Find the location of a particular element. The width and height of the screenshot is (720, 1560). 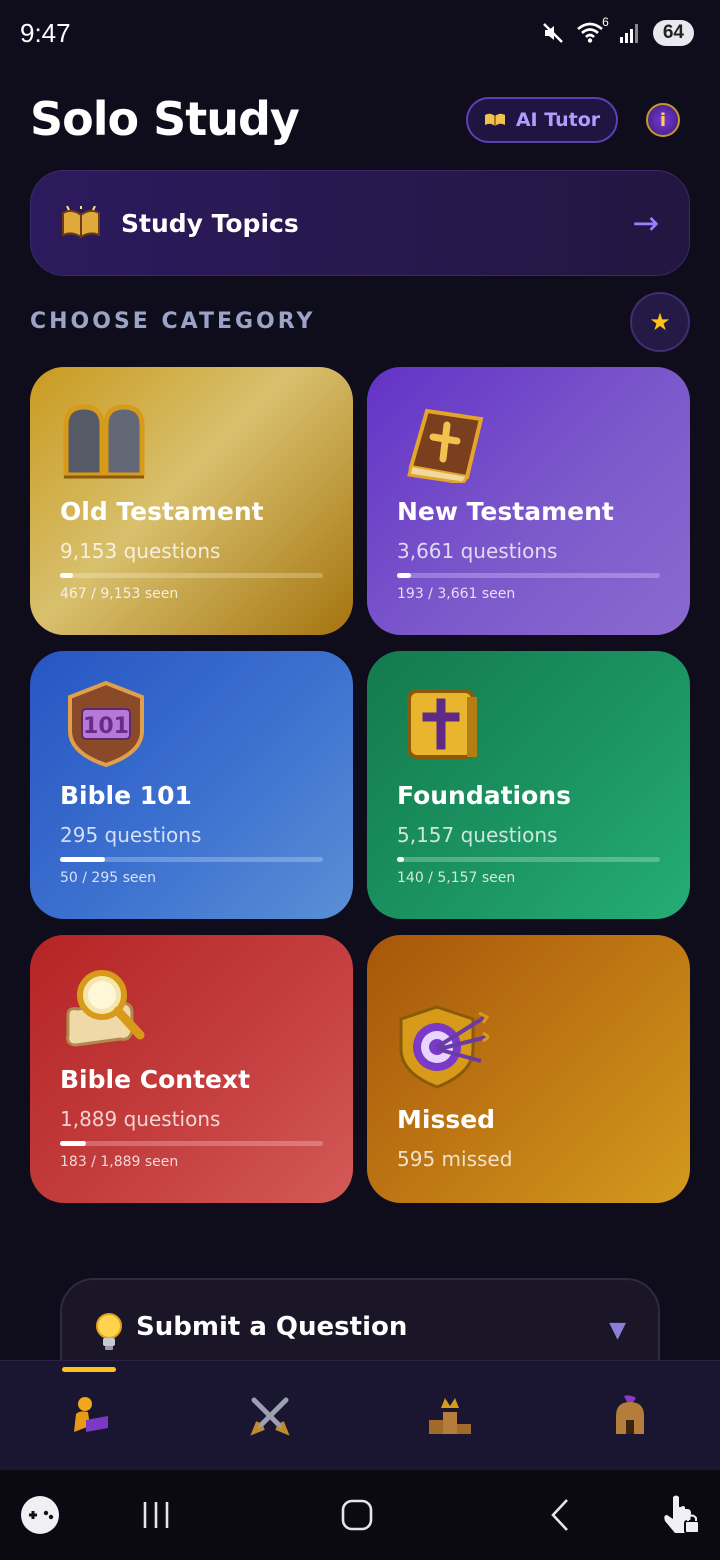

magnifier-scroll-icon is located at coordinates (105, 1008).